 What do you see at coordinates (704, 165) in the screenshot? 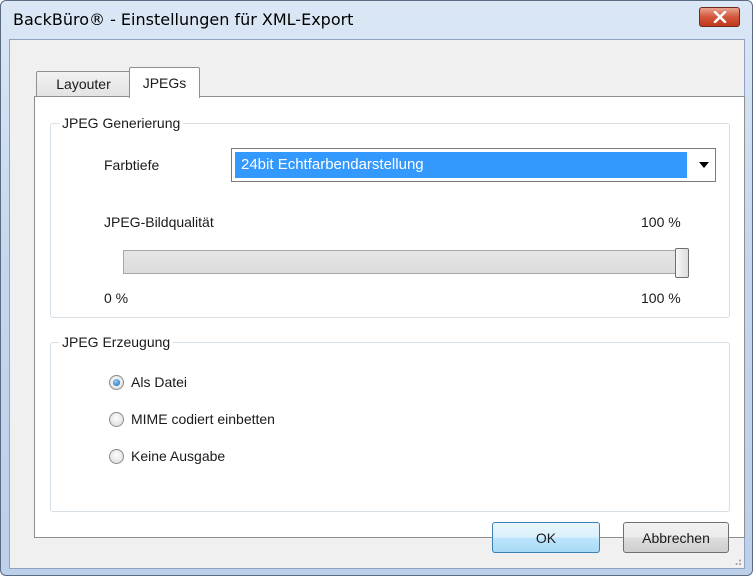
I see `chevron-down-icon` at bounding box center [704, 165].